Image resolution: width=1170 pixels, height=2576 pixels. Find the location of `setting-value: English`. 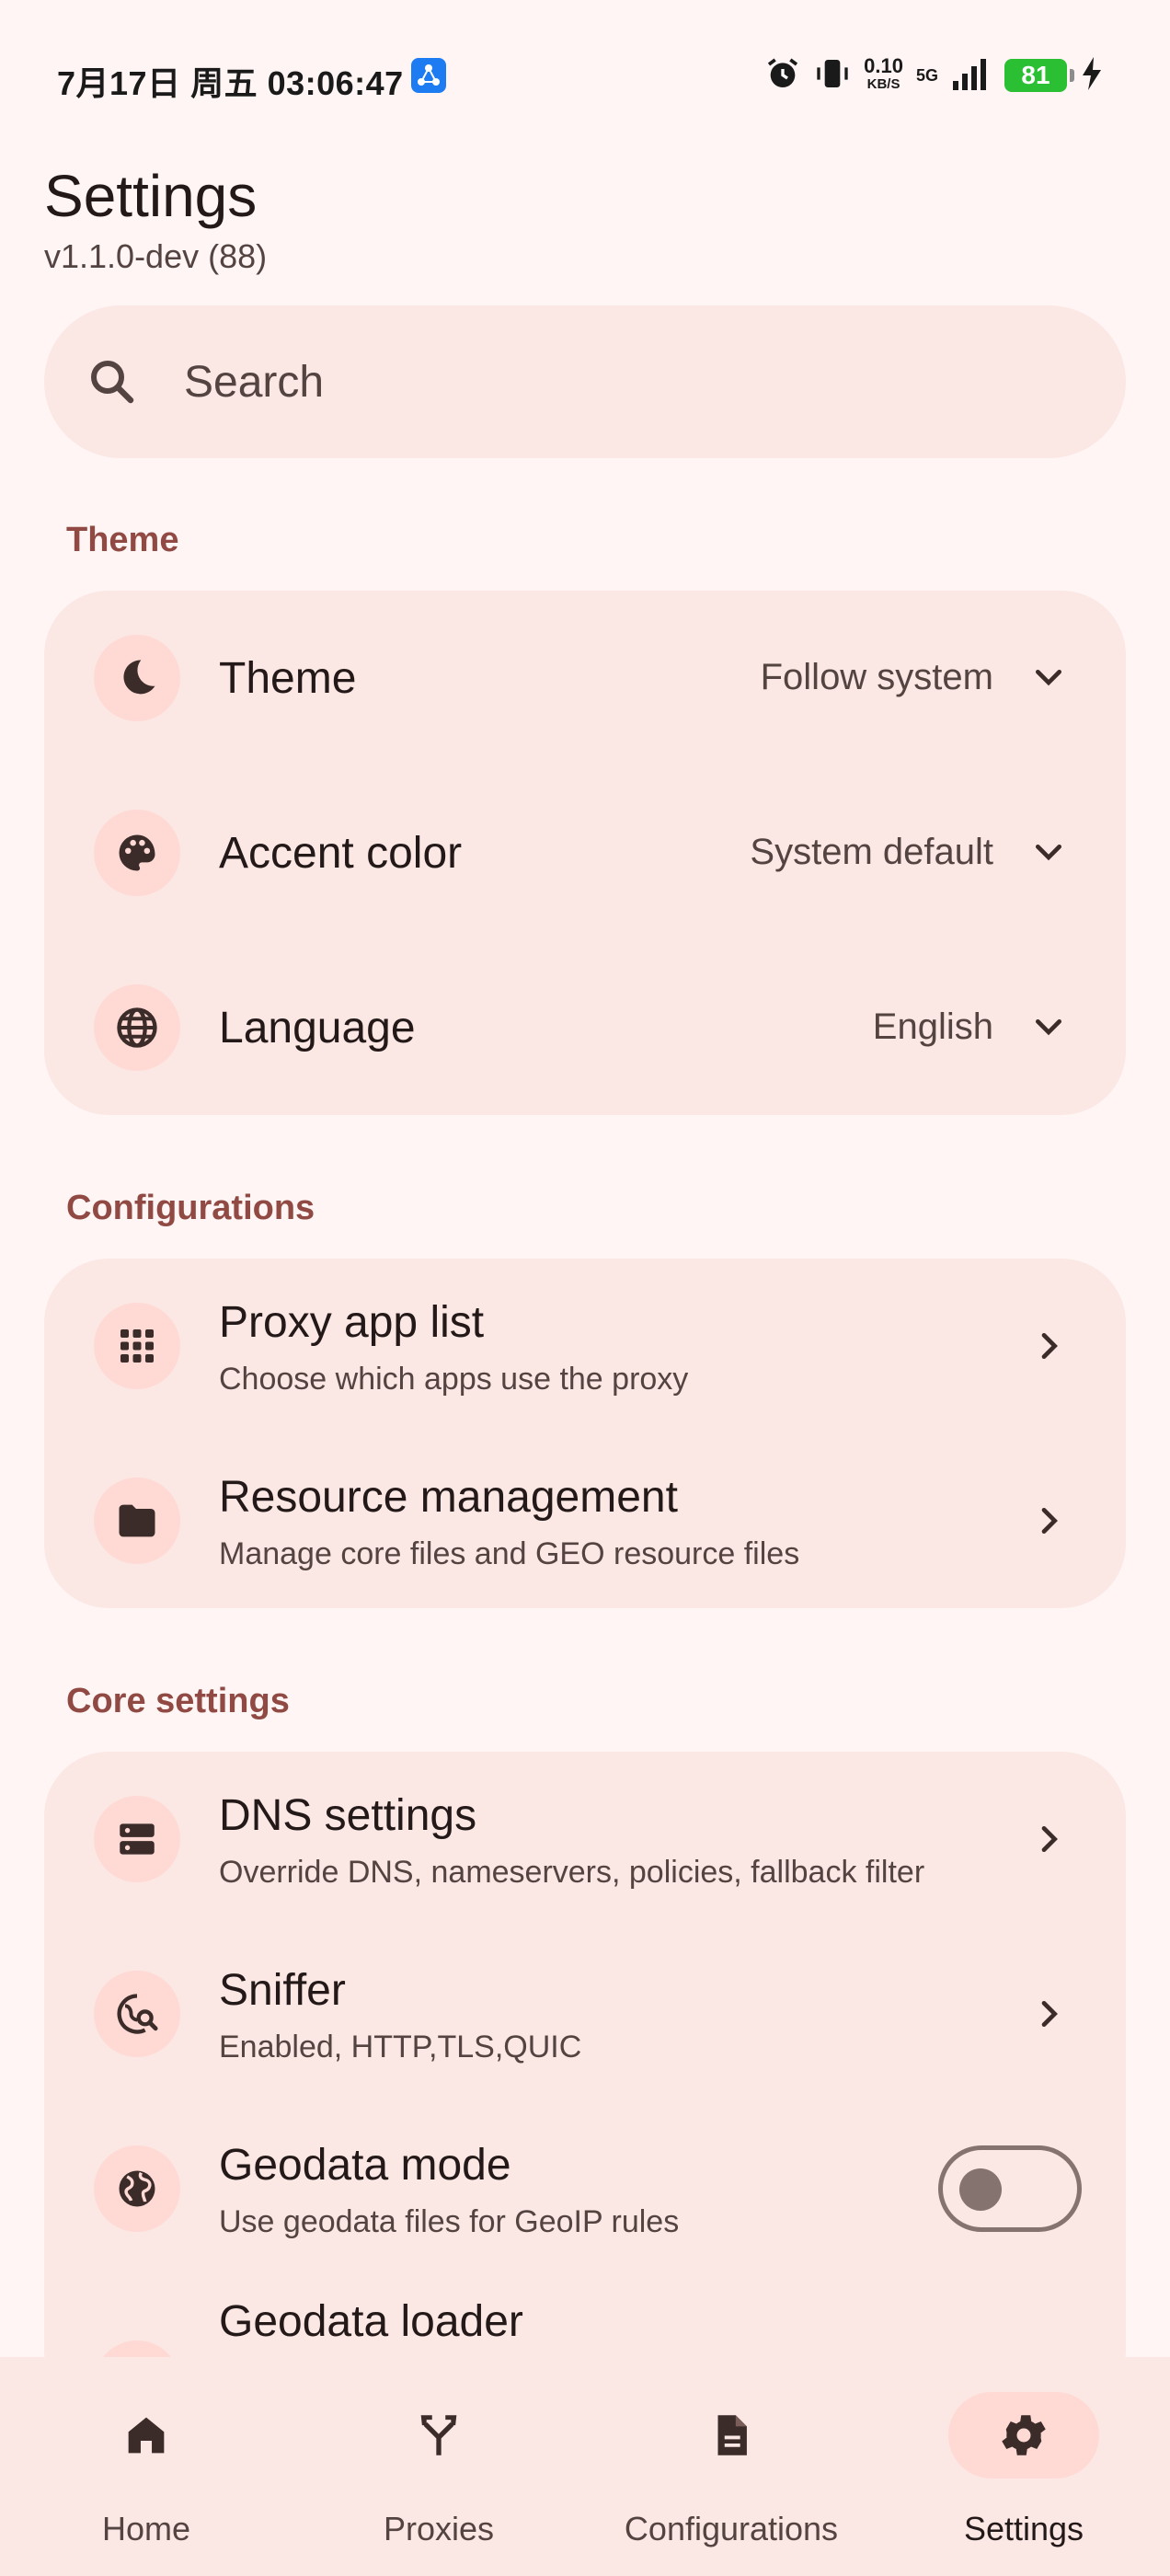

setting-value: English is located at coordinates (932, 1026).